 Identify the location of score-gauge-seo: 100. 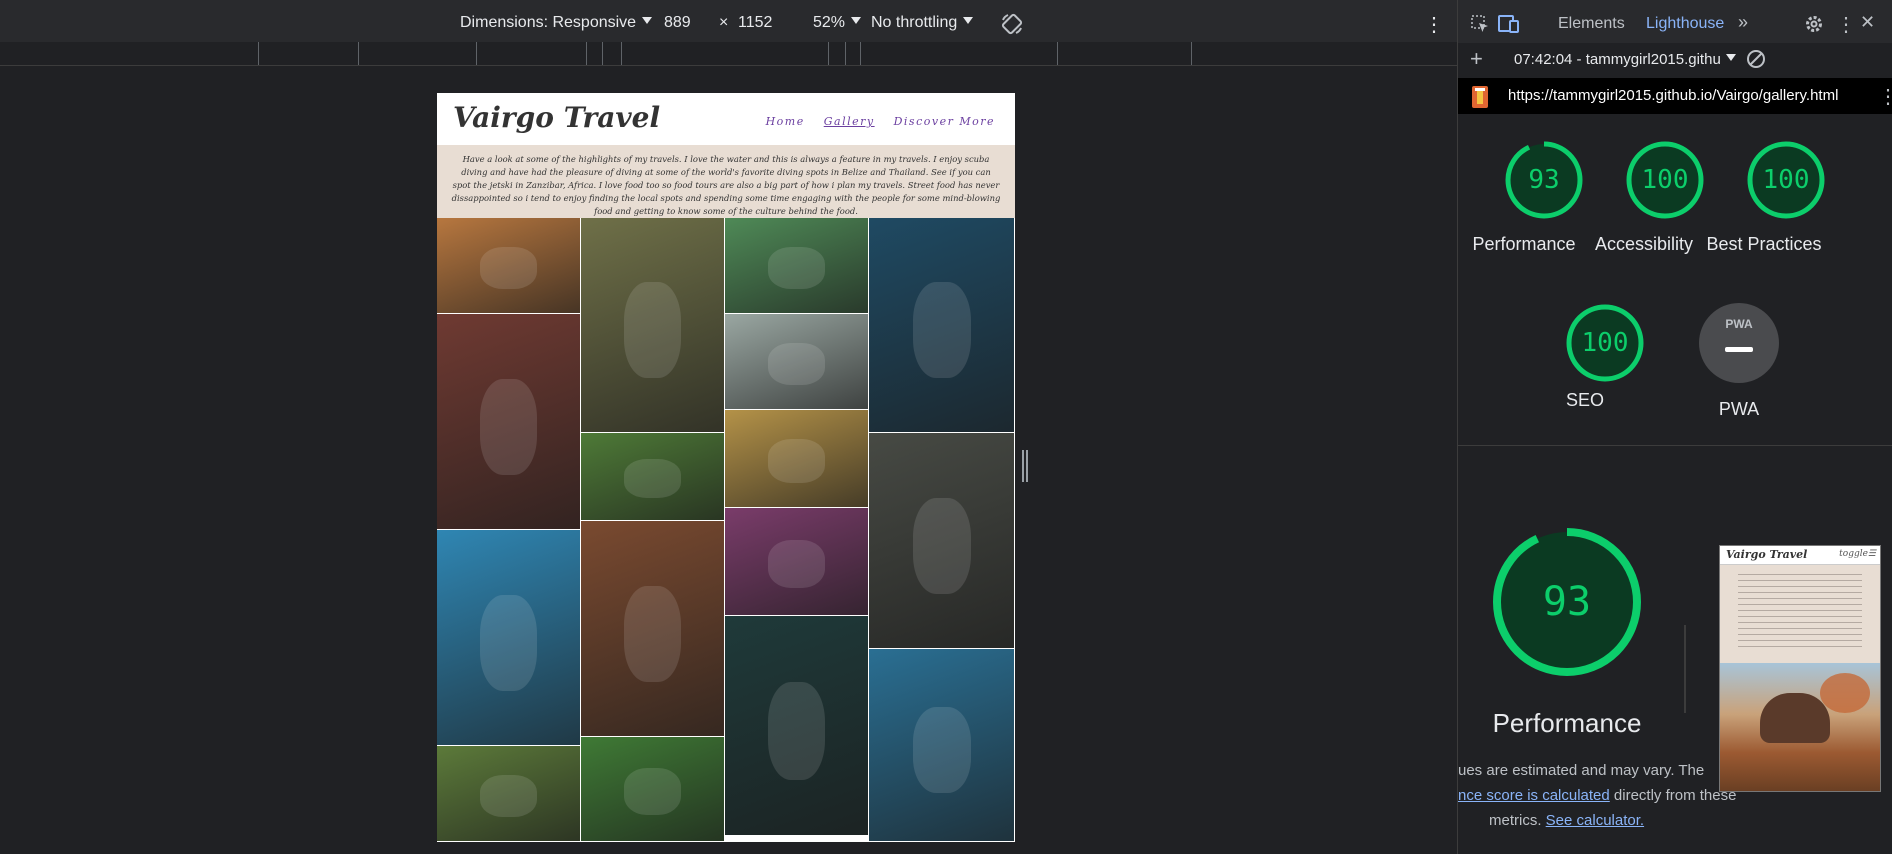
(1605, 343).